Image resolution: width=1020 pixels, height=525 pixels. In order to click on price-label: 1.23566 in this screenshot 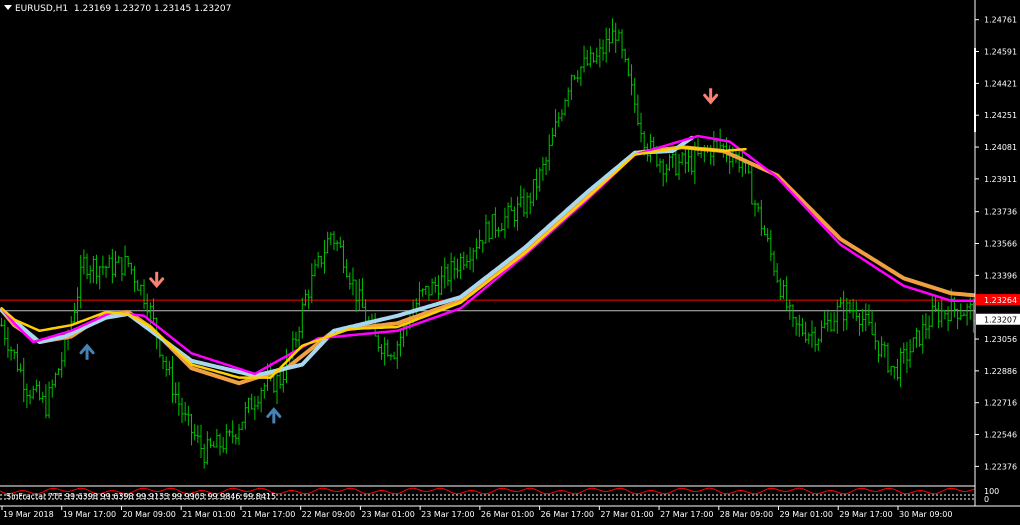, I will do `click(1000, 244)`.